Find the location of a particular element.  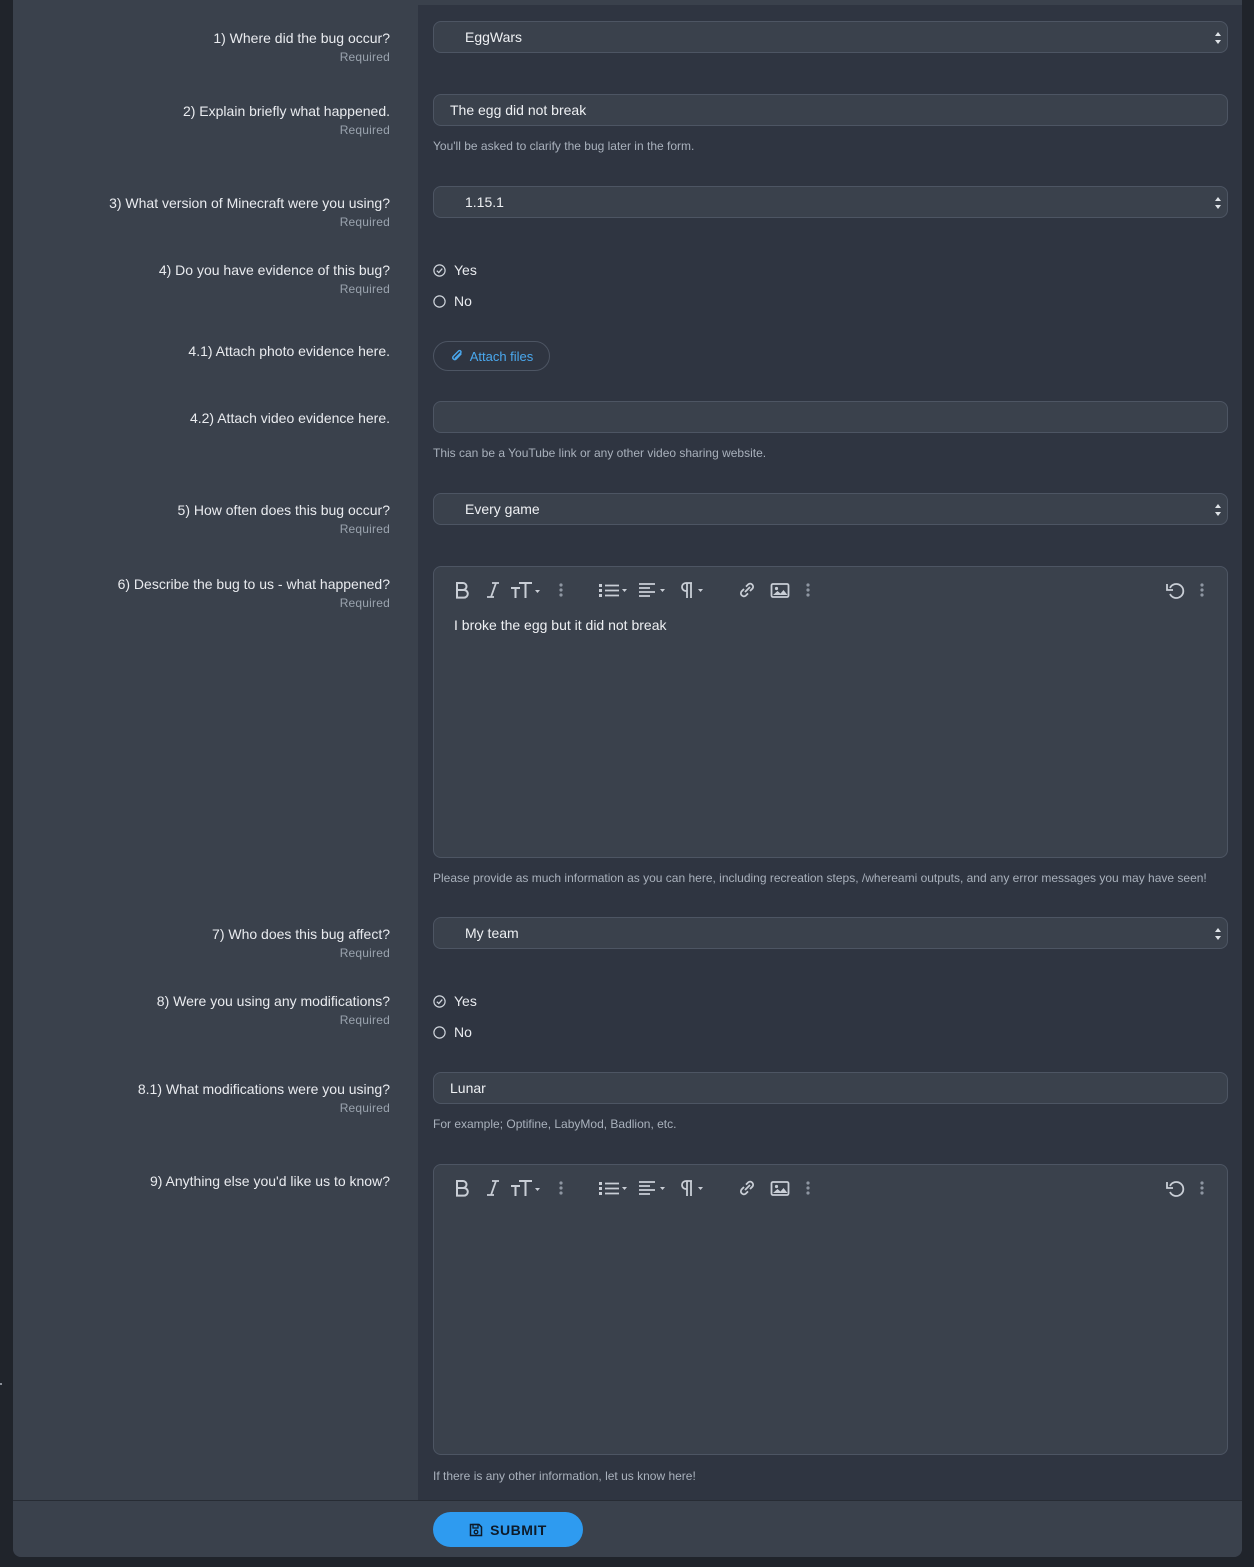

submit-label: SUBMIT is located at coordinates (518, 1529).